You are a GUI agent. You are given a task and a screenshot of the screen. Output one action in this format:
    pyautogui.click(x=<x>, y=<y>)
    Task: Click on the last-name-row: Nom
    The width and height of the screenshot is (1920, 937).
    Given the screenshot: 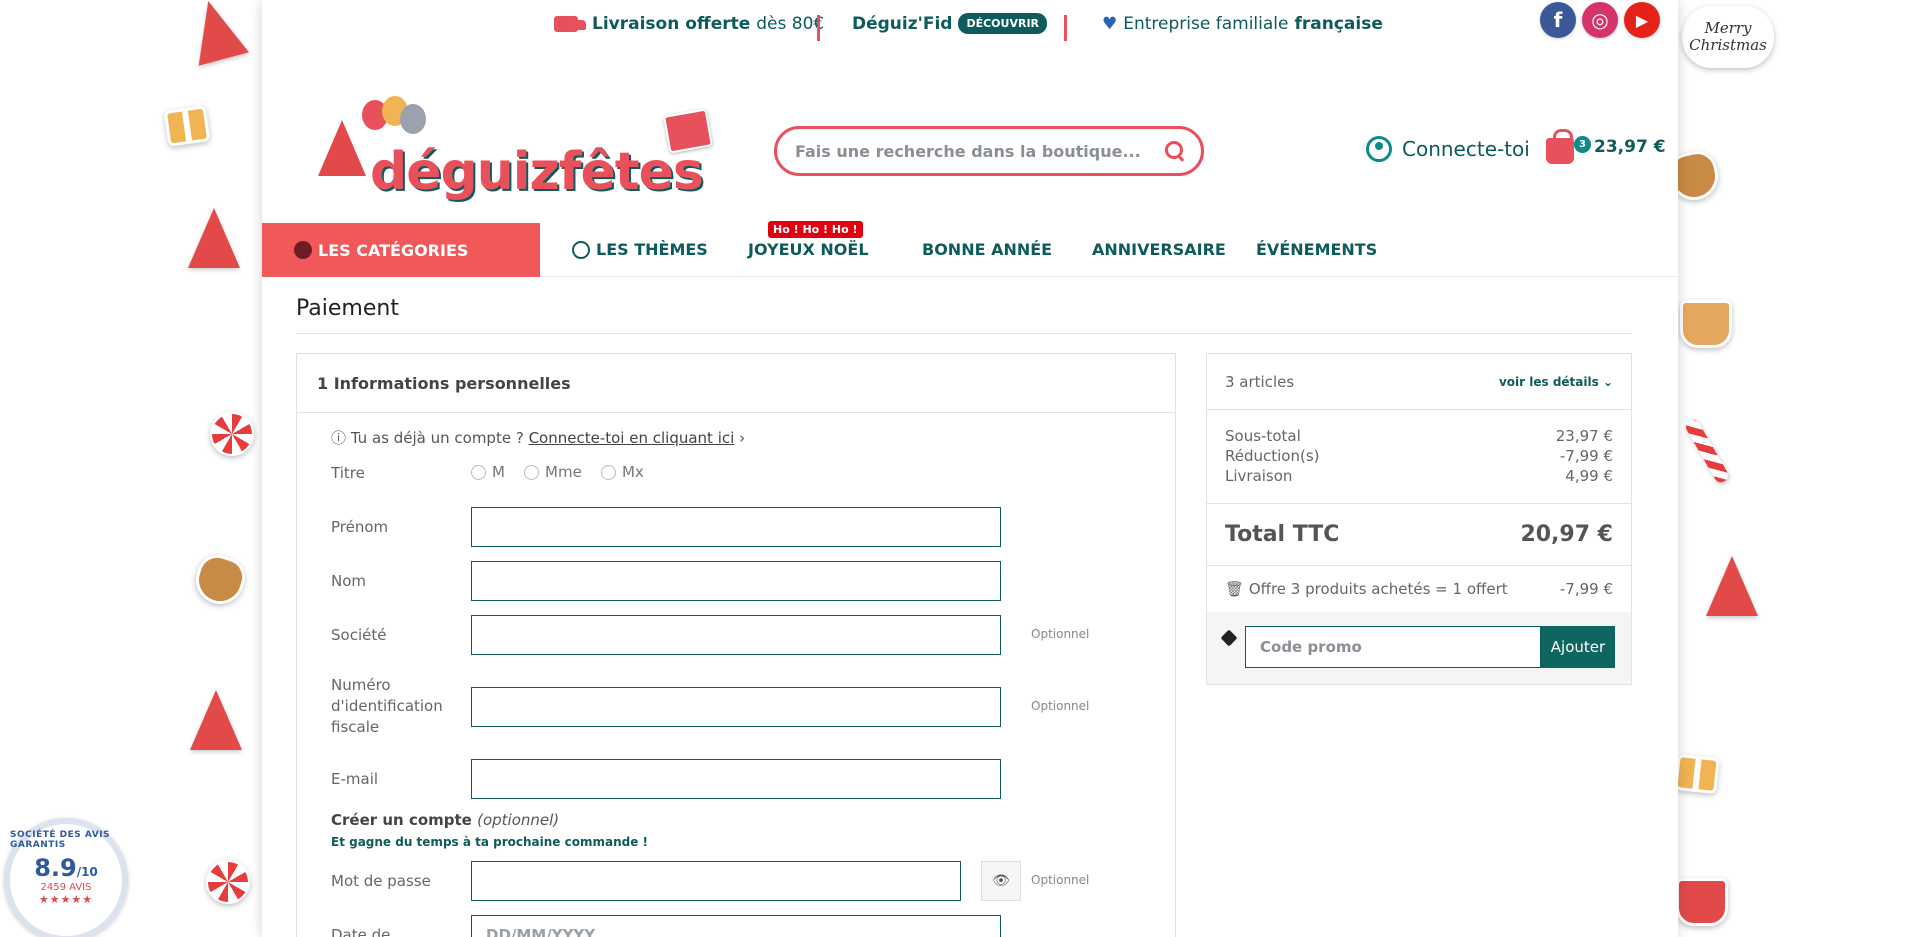 What is the action you would take?
    pyautogui.click(x=741, y=581)
    